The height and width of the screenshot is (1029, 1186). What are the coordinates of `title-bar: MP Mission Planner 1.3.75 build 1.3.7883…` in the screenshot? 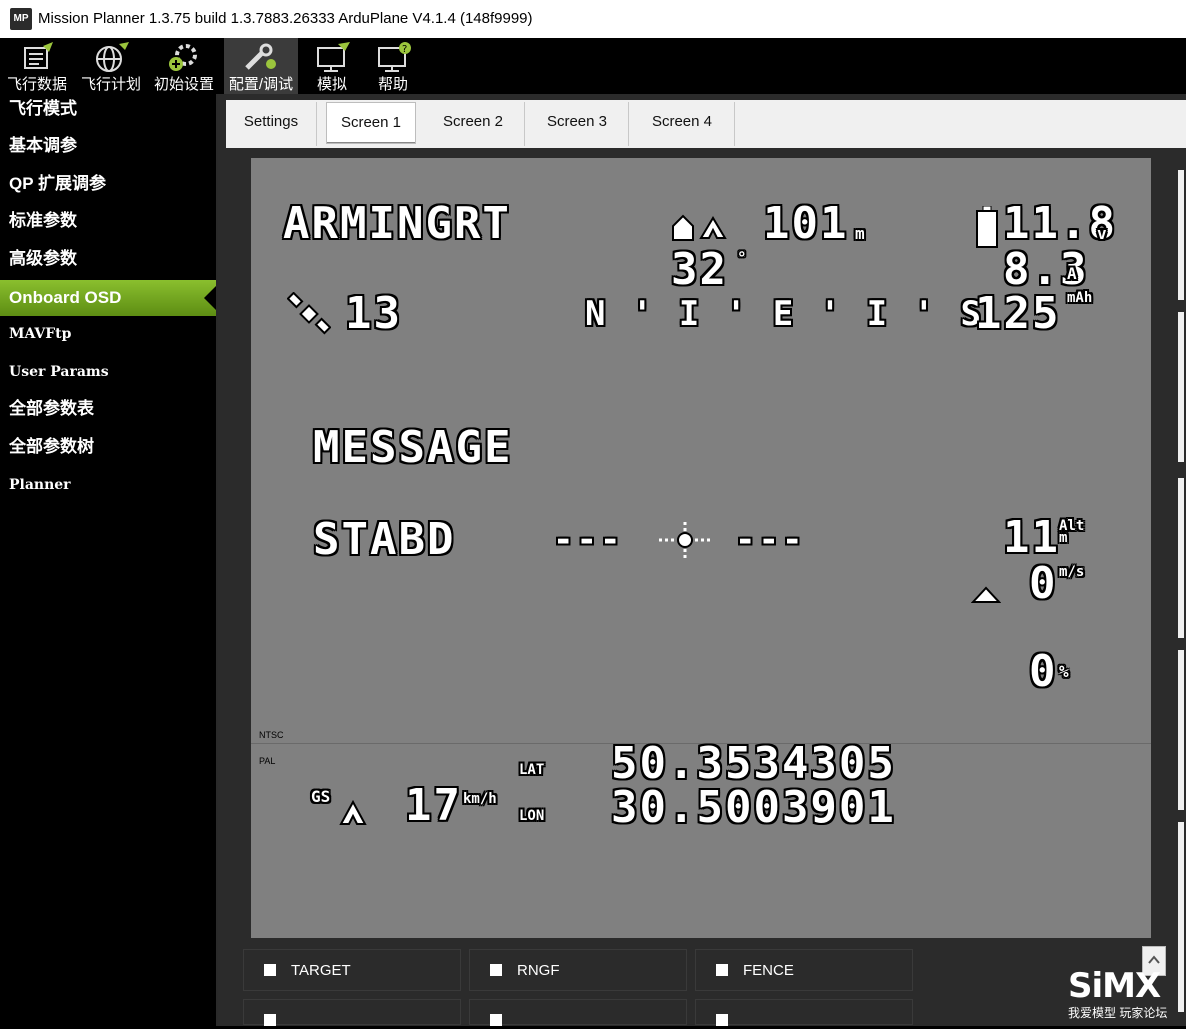 It's located at (593, 19).